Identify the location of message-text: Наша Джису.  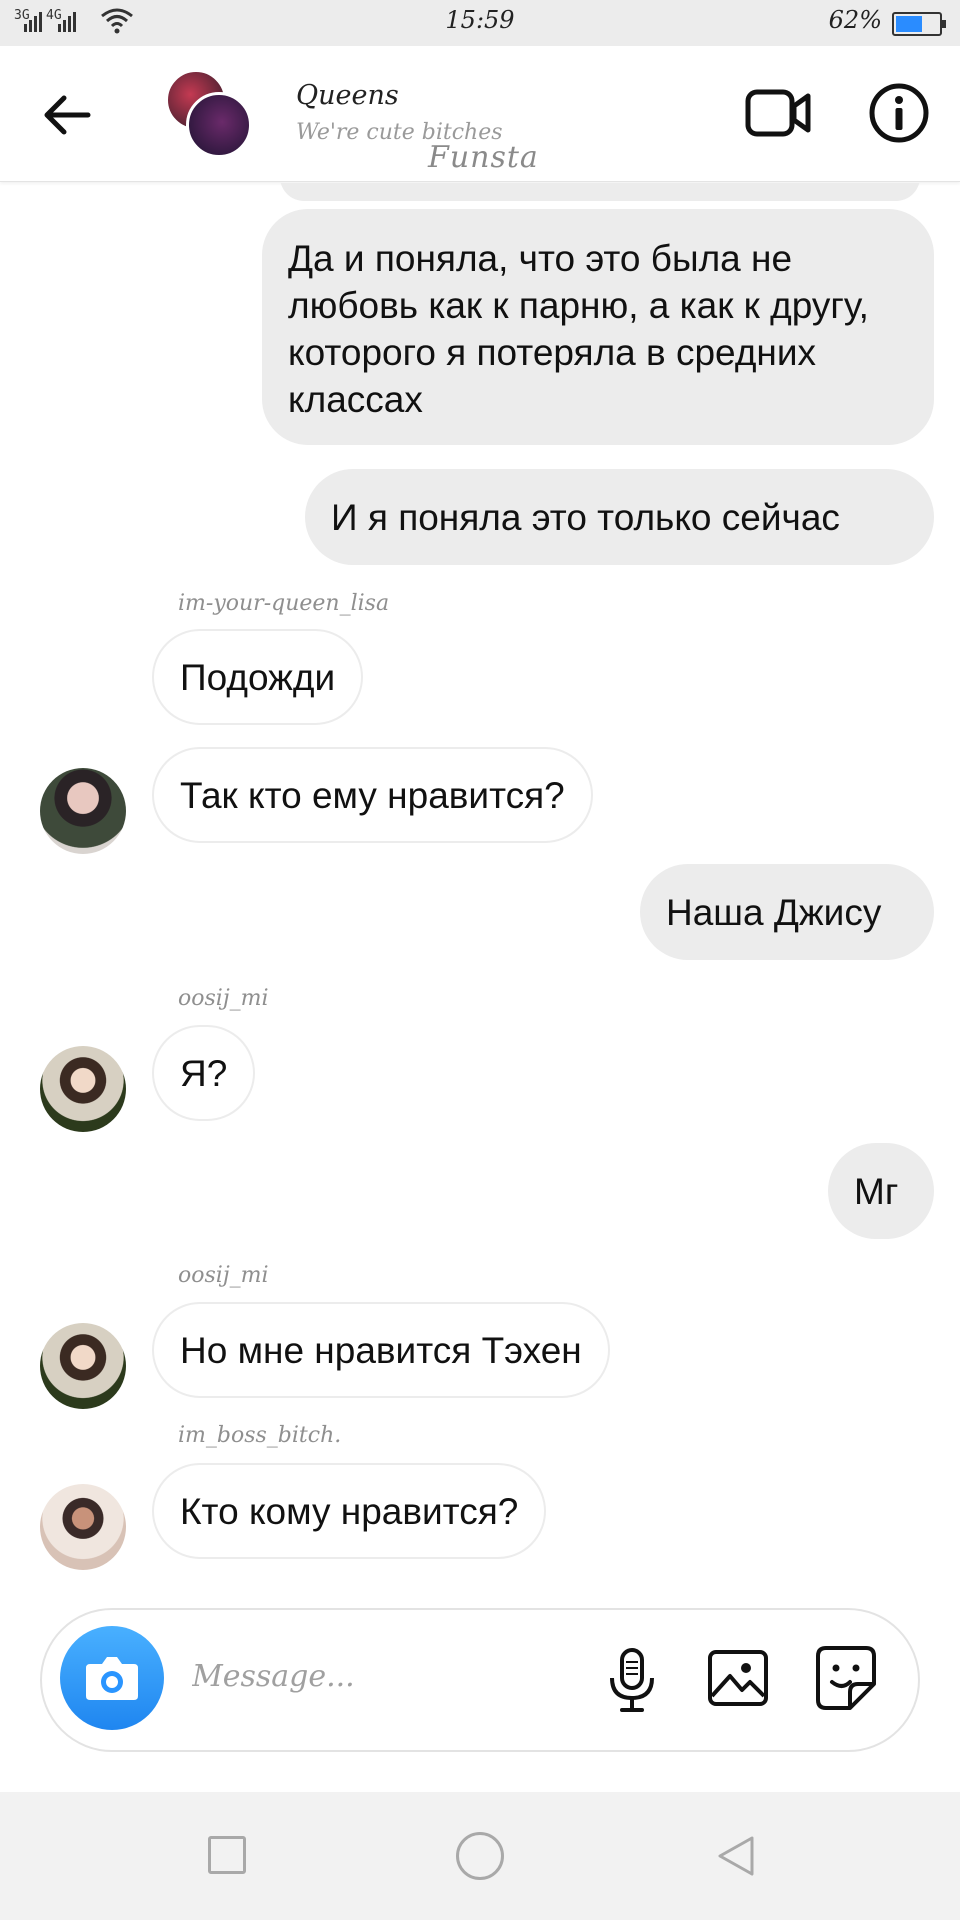
(774, 912).